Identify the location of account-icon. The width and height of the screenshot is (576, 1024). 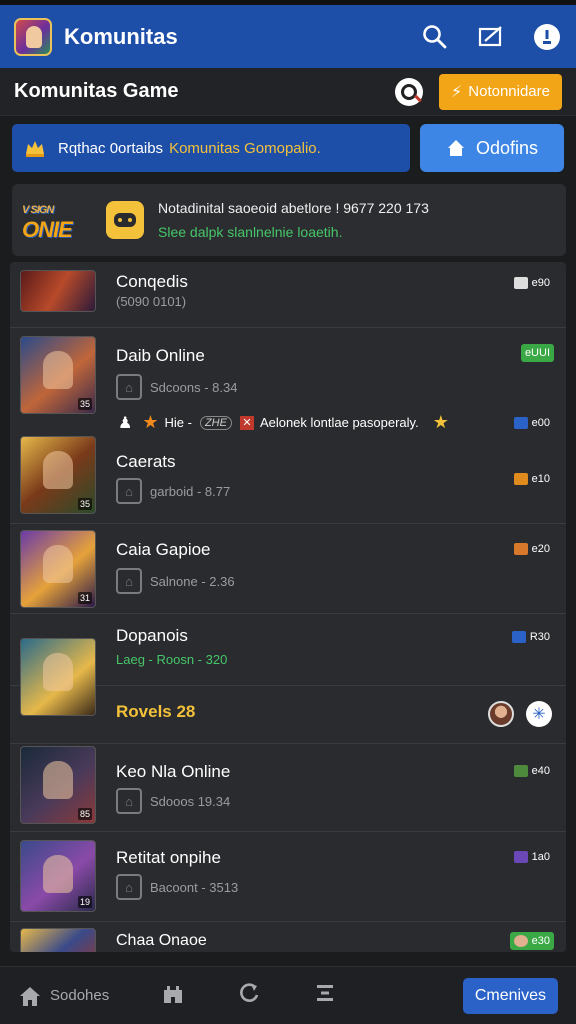
(547, 37).